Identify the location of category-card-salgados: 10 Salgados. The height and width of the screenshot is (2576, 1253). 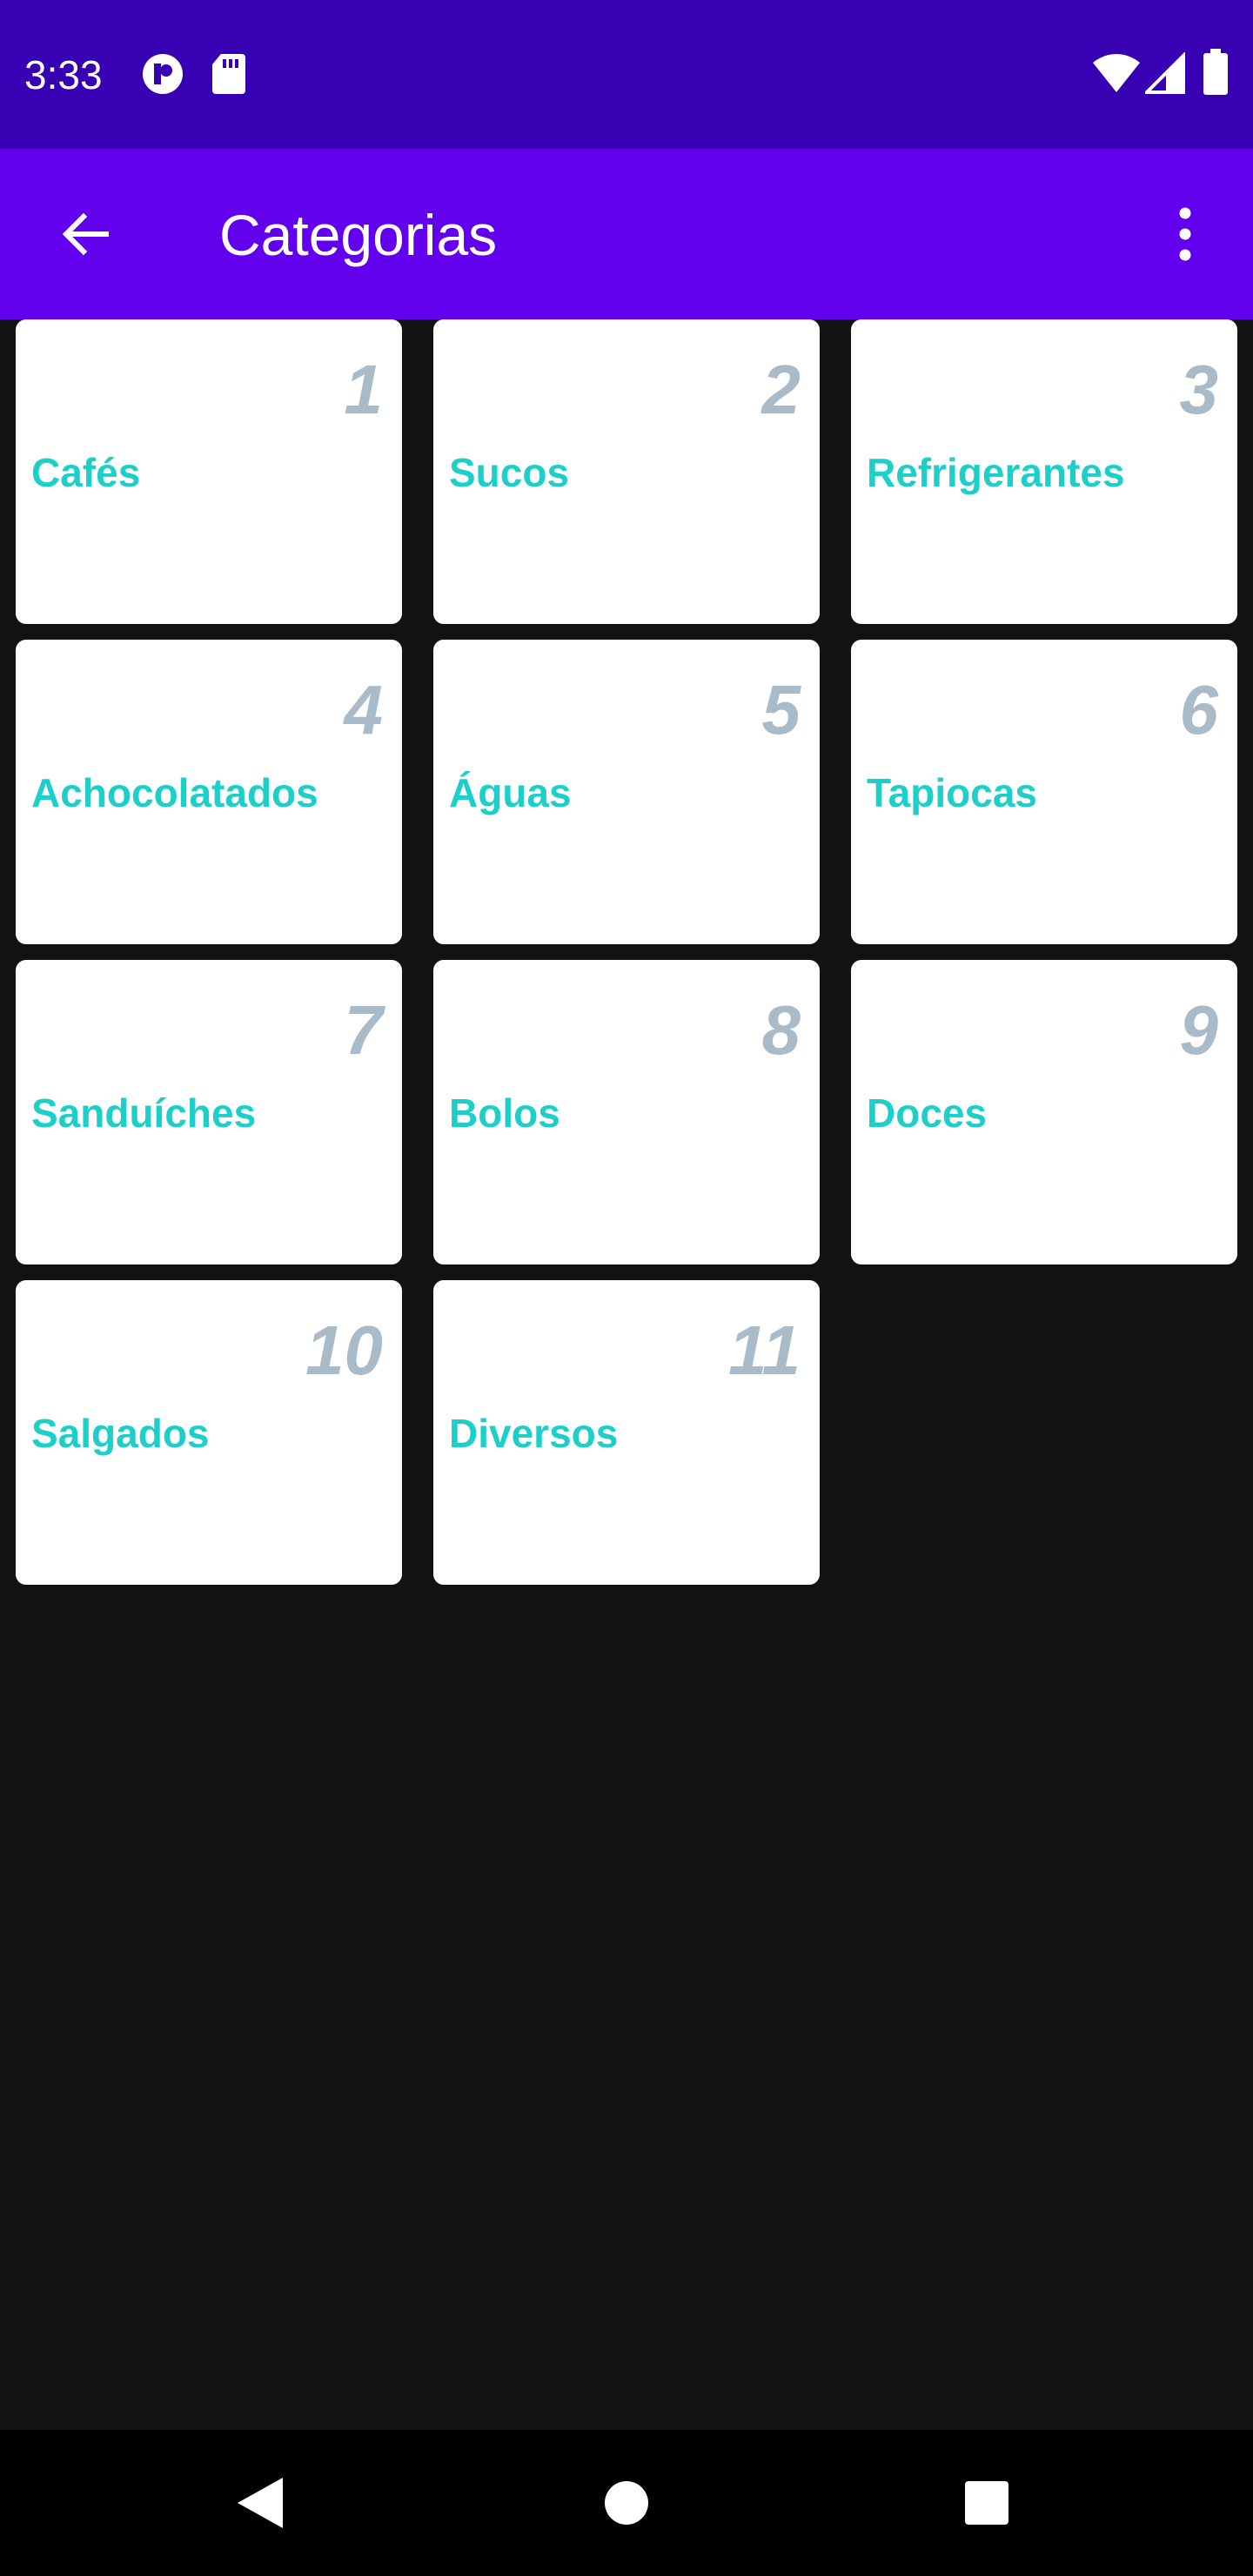
(209, 1432).